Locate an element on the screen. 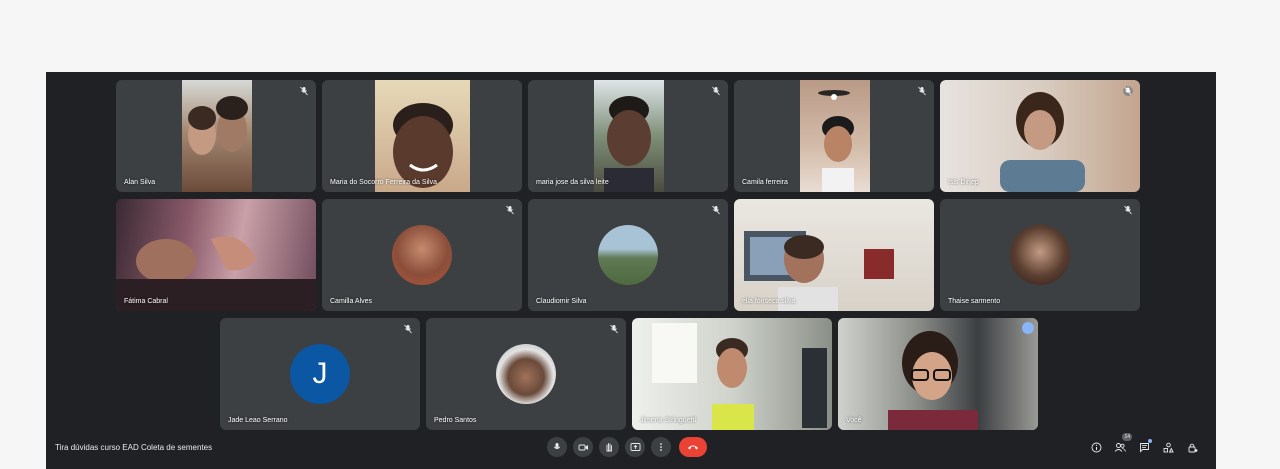 The height and width of the screenshot is (469, 1280). leave-call-icon is located at coordinates (693, 447).